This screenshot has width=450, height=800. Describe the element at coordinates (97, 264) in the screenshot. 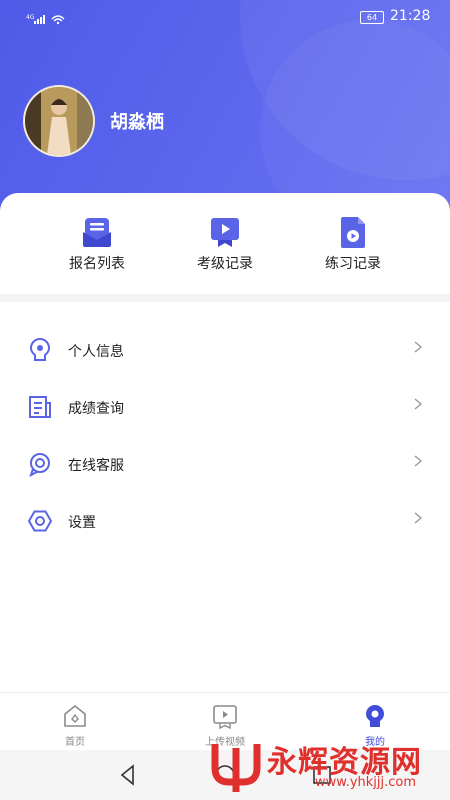

I see `signup-list-label: 报名列表` at that location.